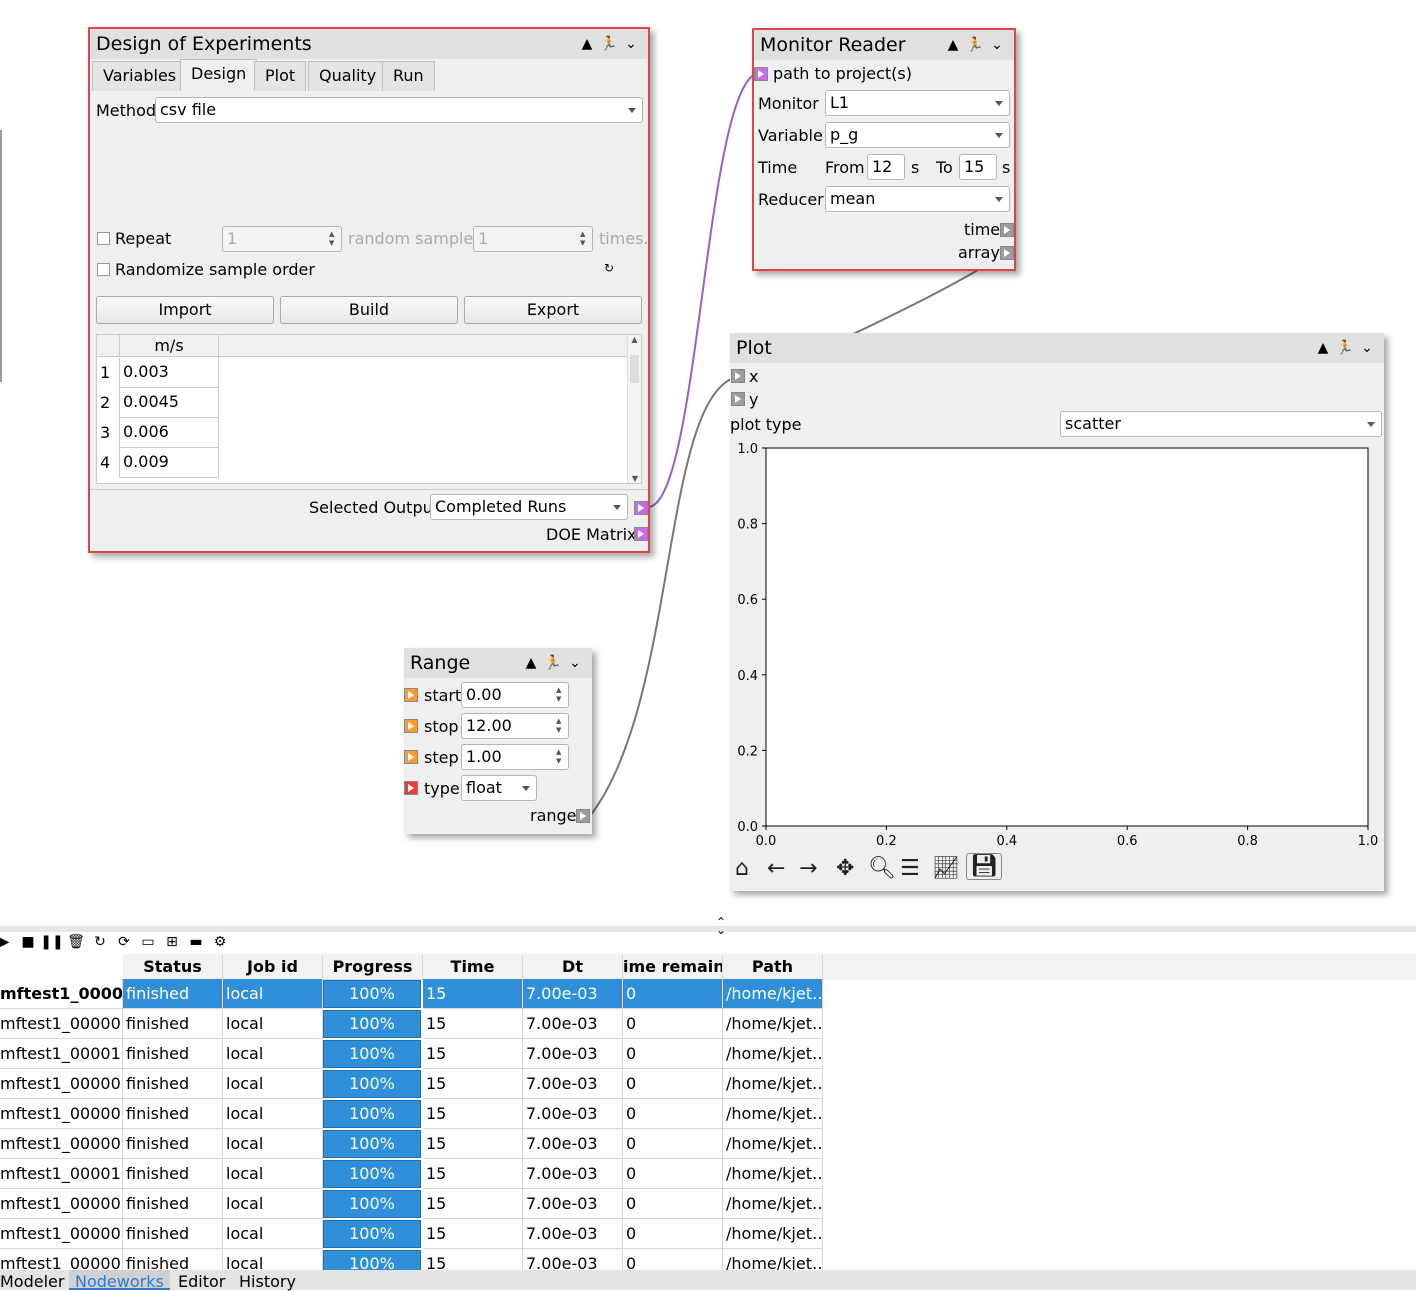  I want to click on table-row: 2 0.0045, so click(158, 403).